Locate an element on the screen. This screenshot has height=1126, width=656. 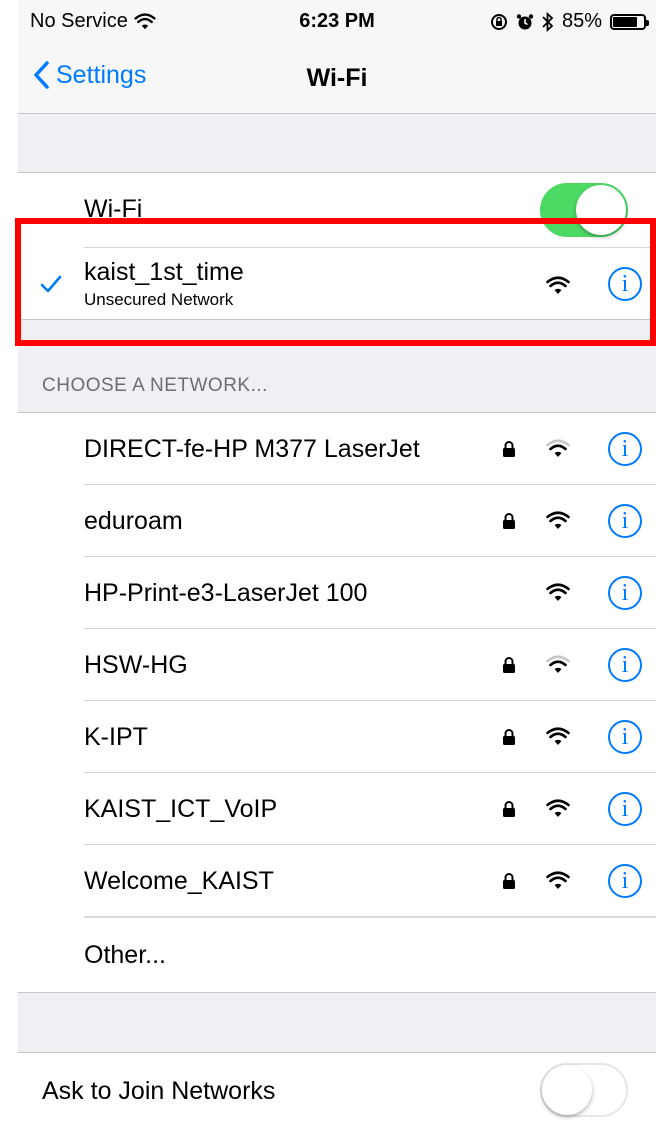
network-name: eduroam is located at coordinates (133, 521).